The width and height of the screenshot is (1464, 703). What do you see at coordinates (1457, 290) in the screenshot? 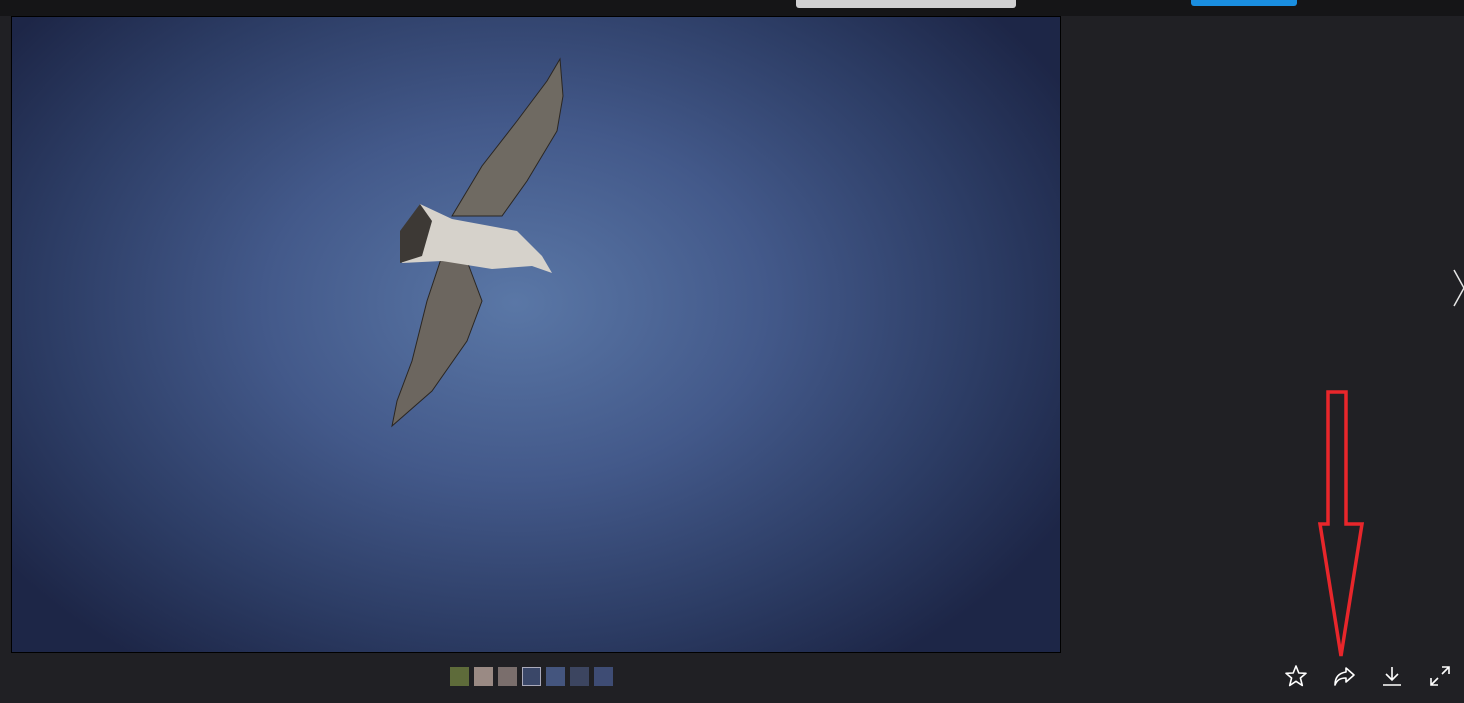
I see `next-arrow-icon` at bounding box center [1457, 290].